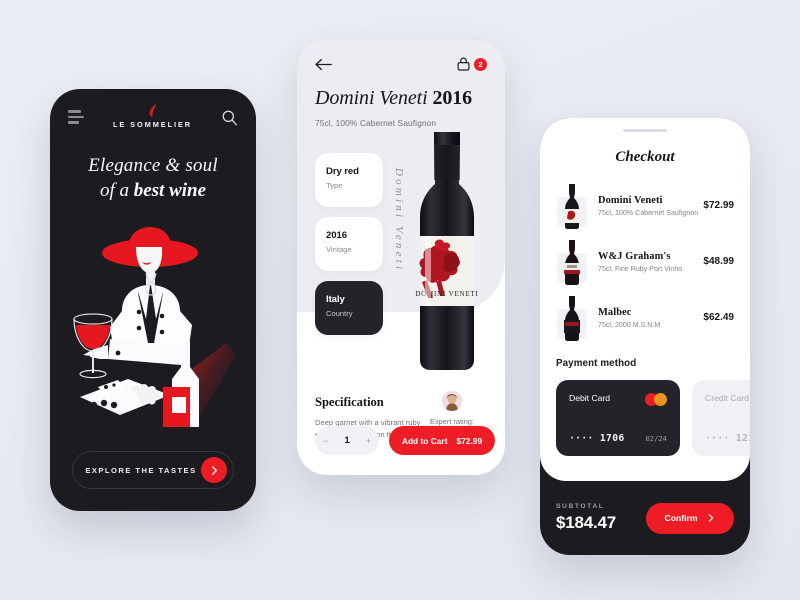  Describe the element at coordinates (324, 64) in the screenshot. I see `arrow-left-icon` at that location.